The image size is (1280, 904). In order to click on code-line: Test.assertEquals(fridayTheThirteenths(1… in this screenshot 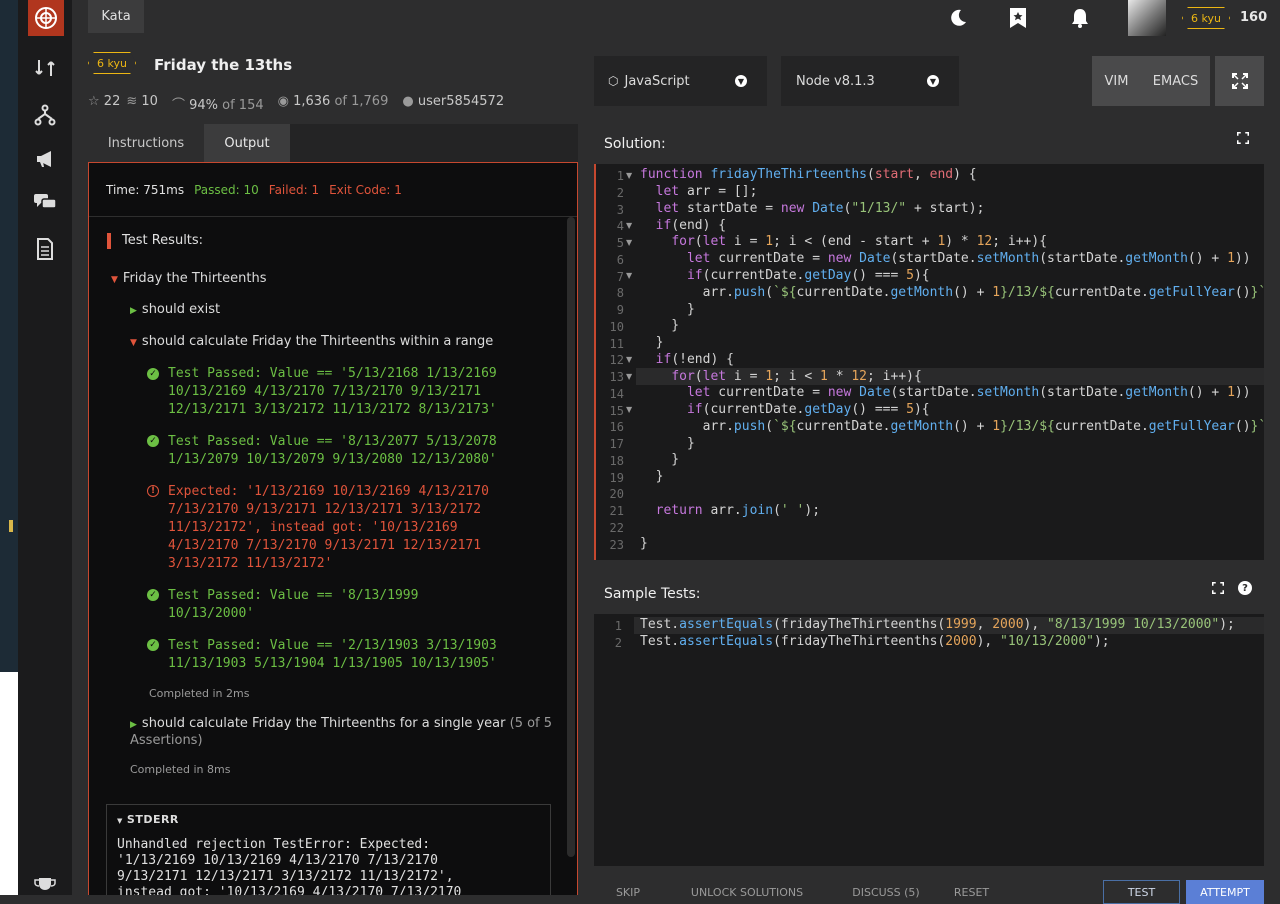, I will do `click(937, 624)`.